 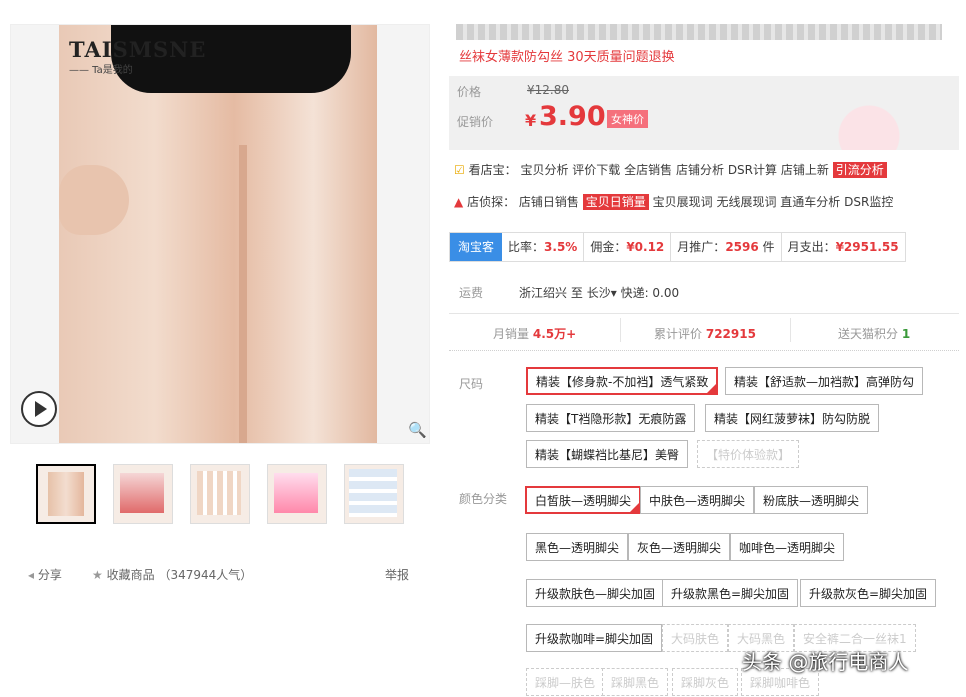 What do you see at coordinates (459, 202) in the screenshot?
I see `detect-tool-icon: ▲` at bounding box center [459, 202].